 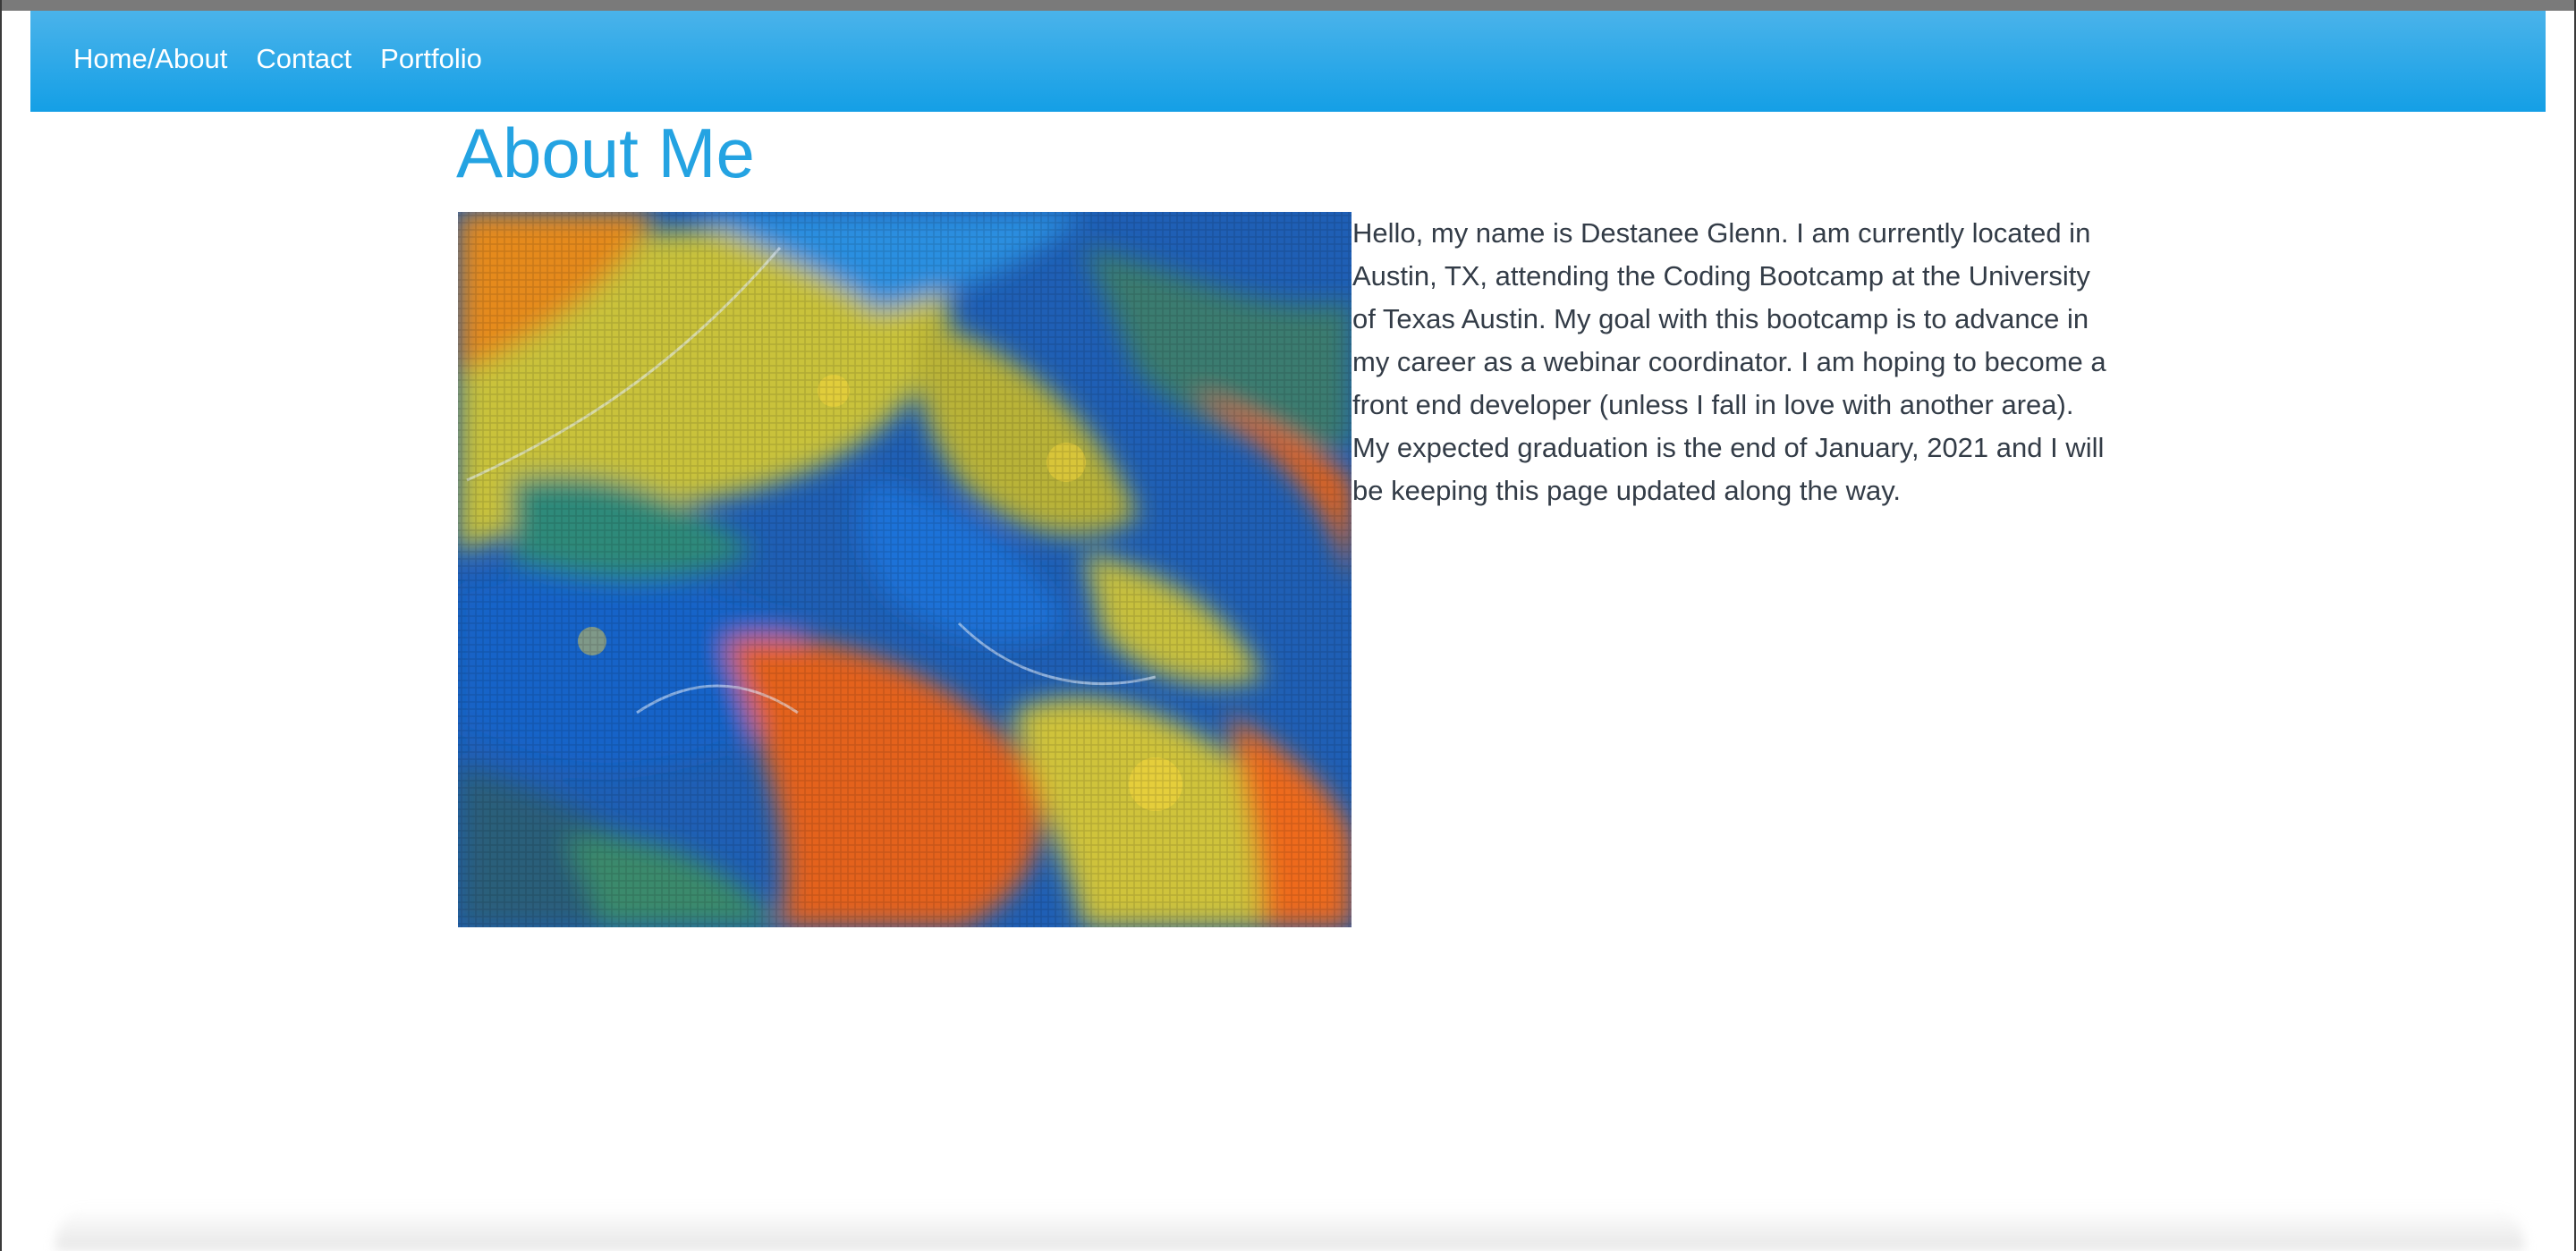 I want to click on nav-link-contact: Contact, so click(x=304, y=62).